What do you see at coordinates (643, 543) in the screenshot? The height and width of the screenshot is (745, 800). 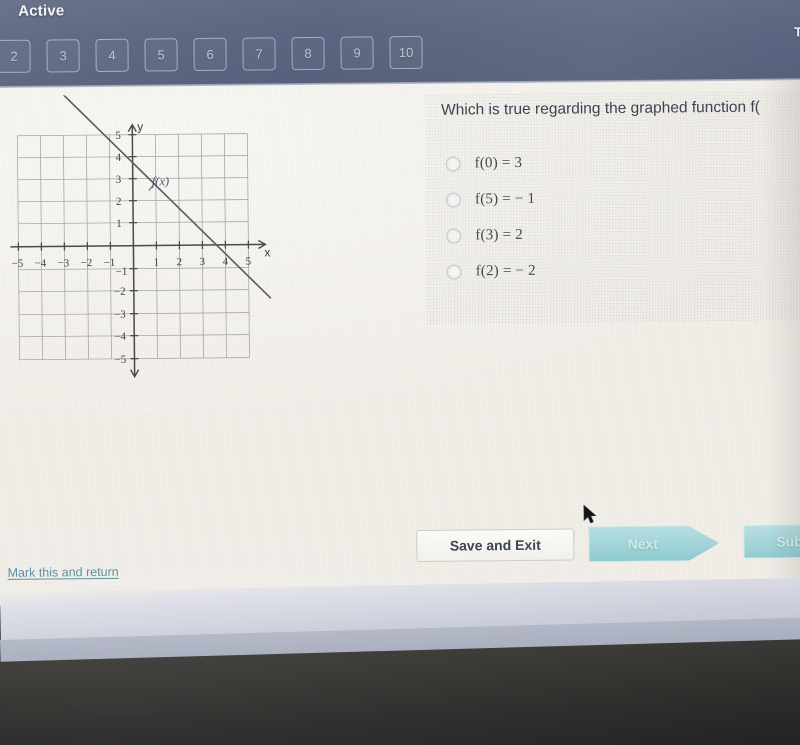 I see `next-button-label: Next` at bounding box center [643, 543].